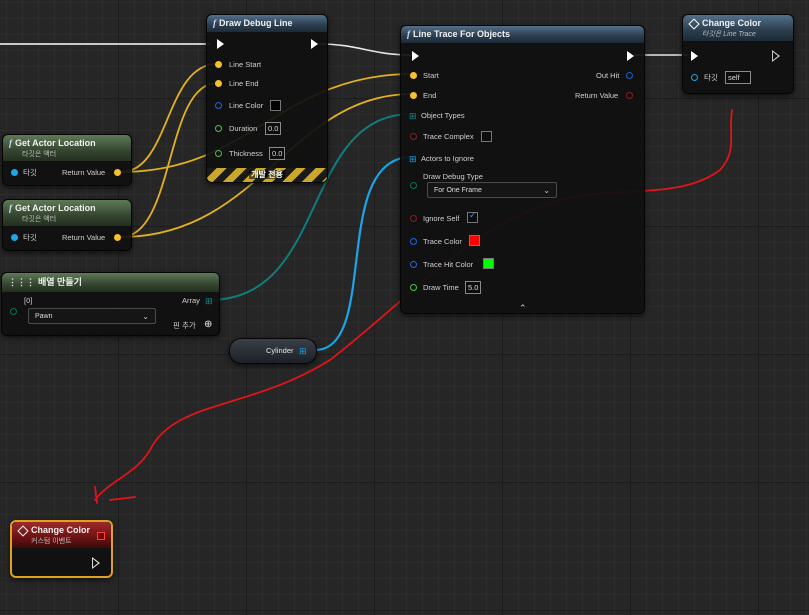 The width and height of the screenshot is (809, 615). What do you see at coordinates (267, 175) in the screenshot?
I see `dev-only-banner: 개발 전용` at bounding box center [267, 175].